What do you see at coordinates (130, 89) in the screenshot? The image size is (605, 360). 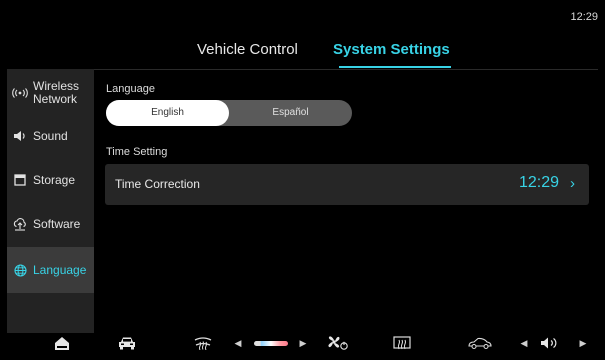 I see `language-heading: Language` at bounding box center [130, 89].